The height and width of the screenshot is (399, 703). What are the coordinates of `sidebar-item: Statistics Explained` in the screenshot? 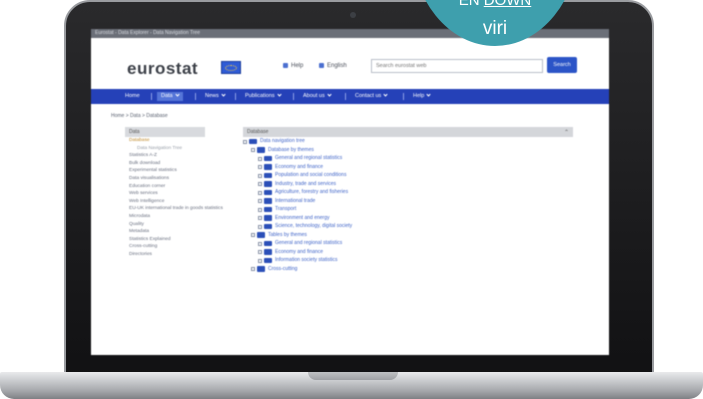 It's located at (165, 240).